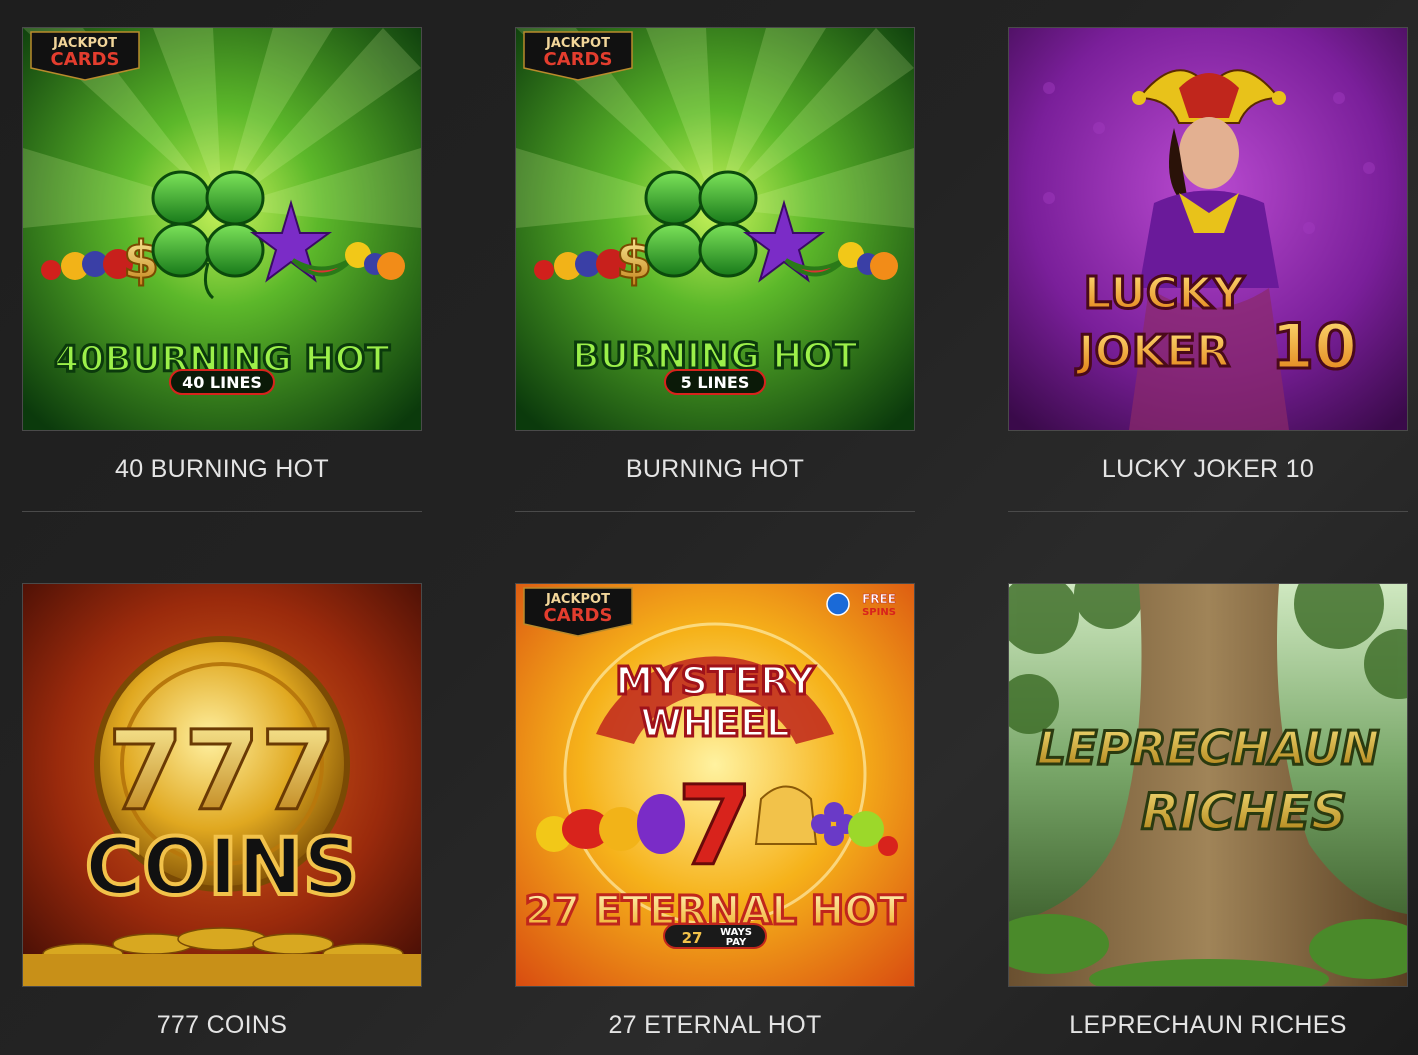 The width and height of the screenshot is (1418, 1055). I want to click on art-title-number: 10, so click(1314, 346).